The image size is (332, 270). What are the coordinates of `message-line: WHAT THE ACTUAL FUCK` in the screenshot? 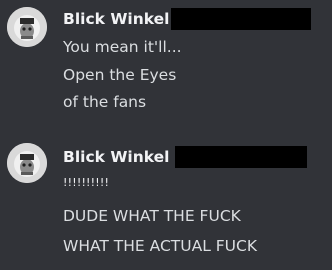 It's located at (160, 246).